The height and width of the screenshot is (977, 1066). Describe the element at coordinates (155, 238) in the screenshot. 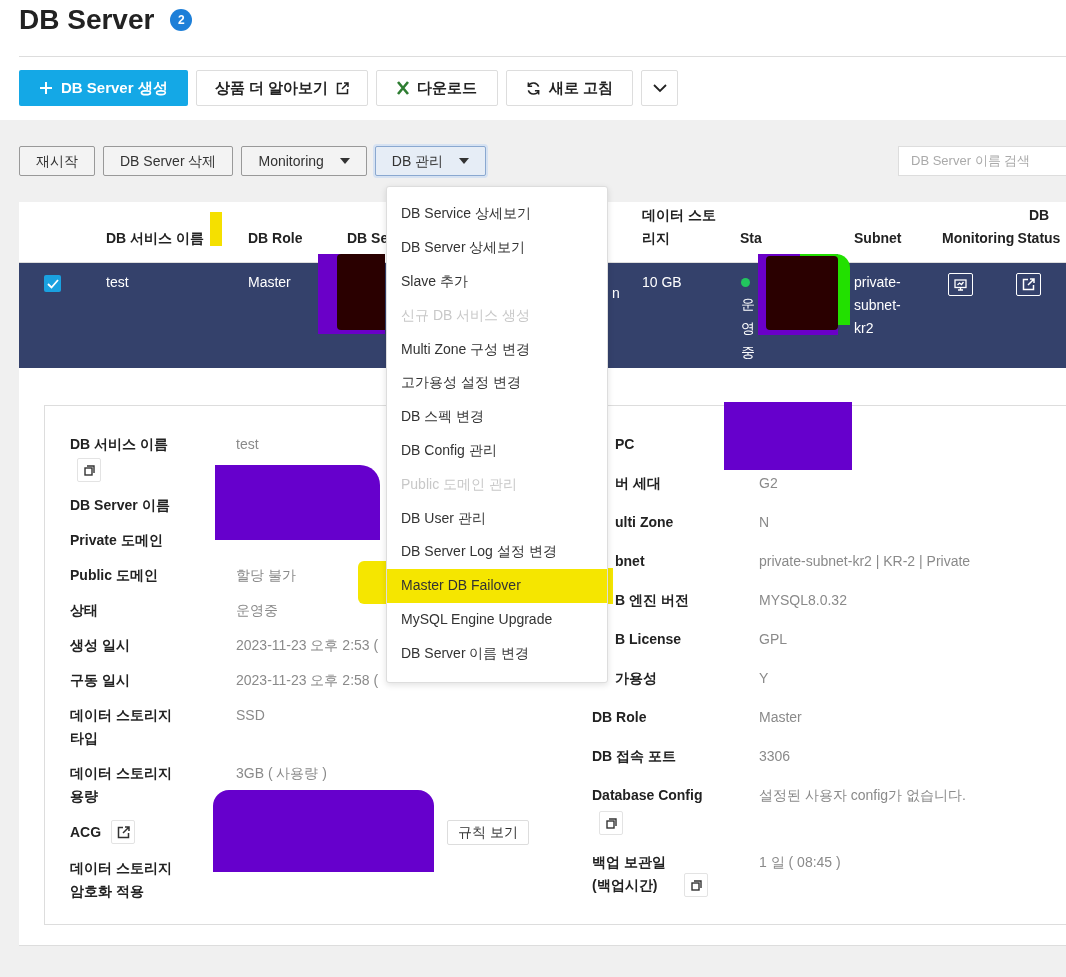

I see `column-header: DB 서비스 이름` at that location.